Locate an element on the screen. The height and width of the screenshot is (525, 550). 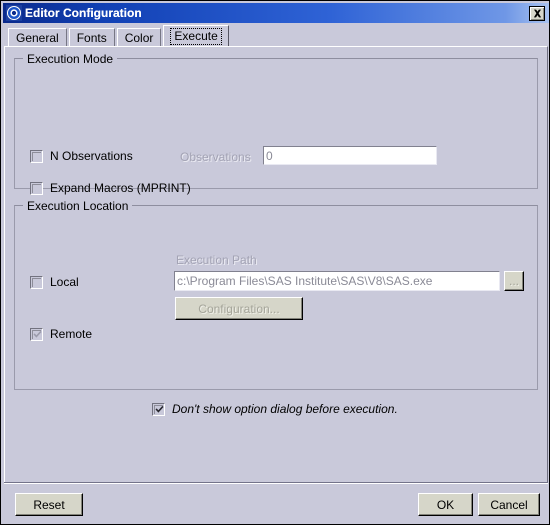
dialog-footer: Reset OK Cancel is located at coordinates (276, 501).